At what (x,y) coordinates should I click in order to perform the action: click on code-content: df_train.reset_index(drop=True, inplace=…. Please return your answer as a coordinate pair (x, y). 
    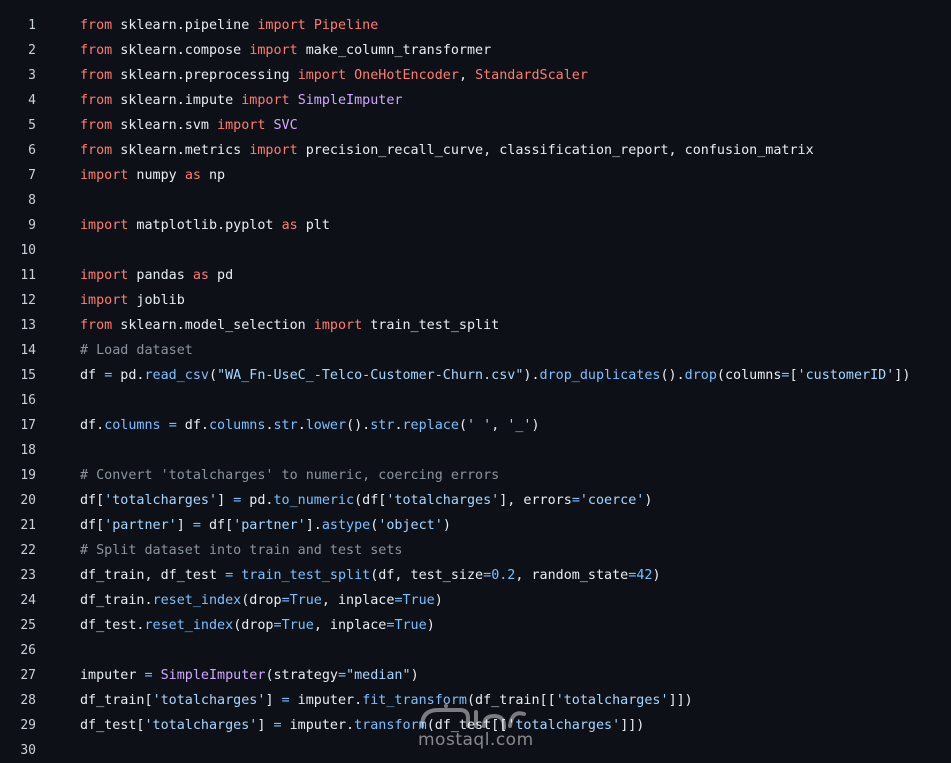
    Looking at the image, I should click on (261, 600).